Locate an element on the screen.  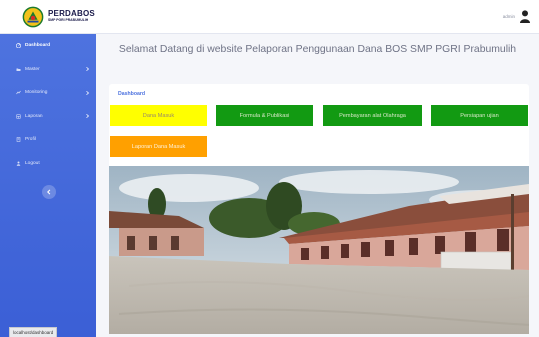
sidebar-item-label: Profil is located at coordinates (30, 140).